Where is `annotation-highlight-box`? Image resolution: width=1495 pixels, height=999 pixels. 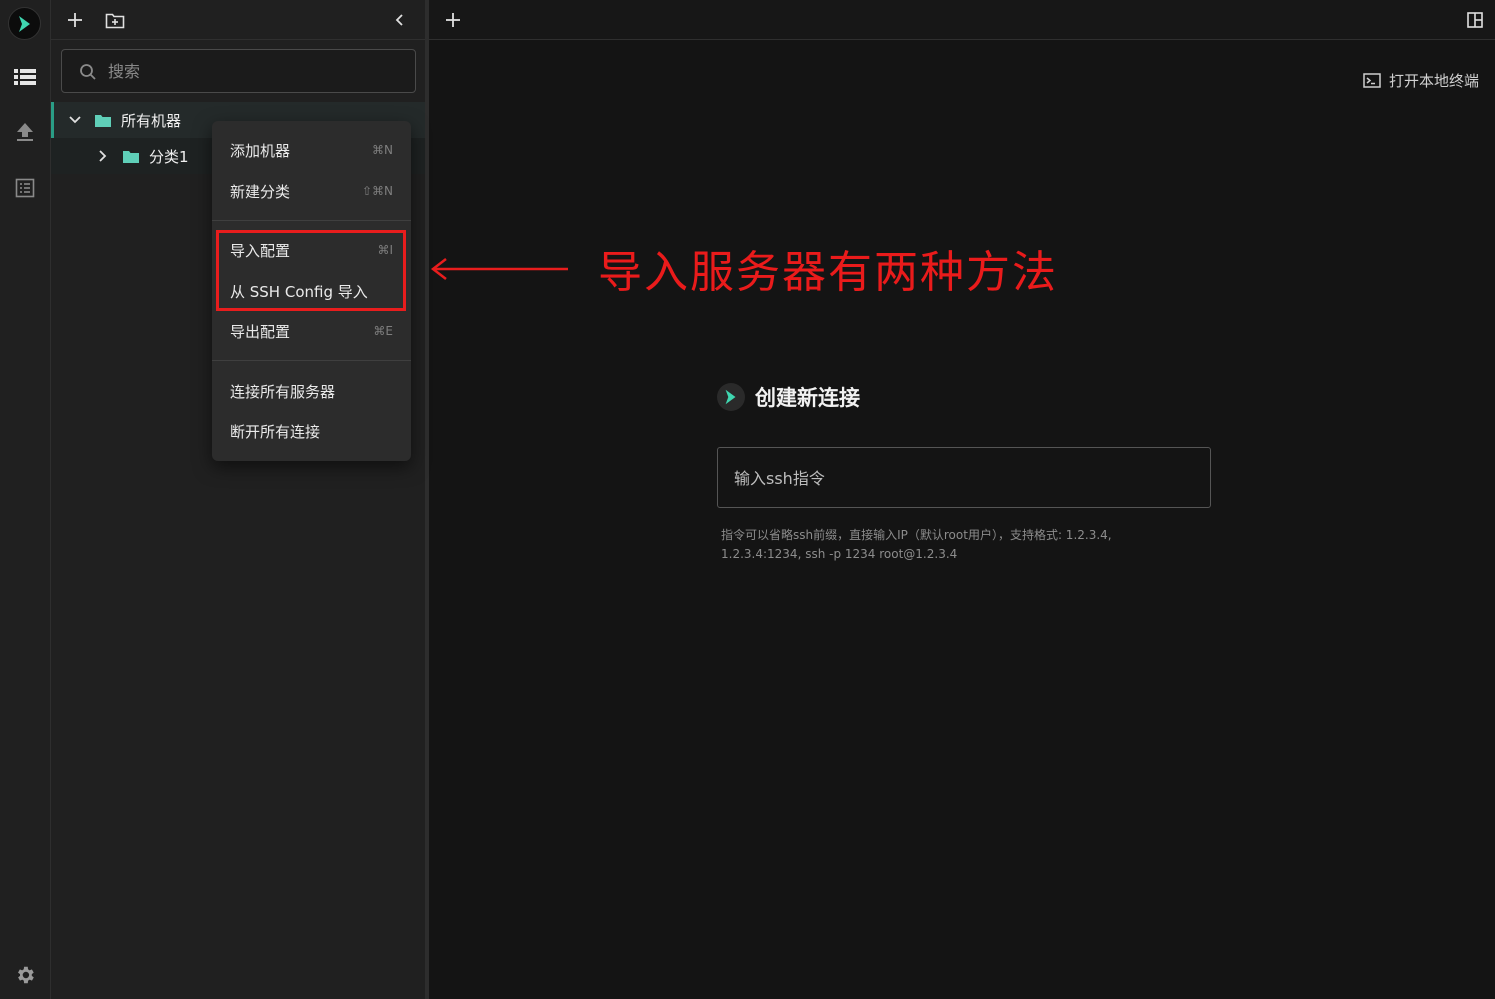
annotation-highlight-box is located at coordinates (311, 270).